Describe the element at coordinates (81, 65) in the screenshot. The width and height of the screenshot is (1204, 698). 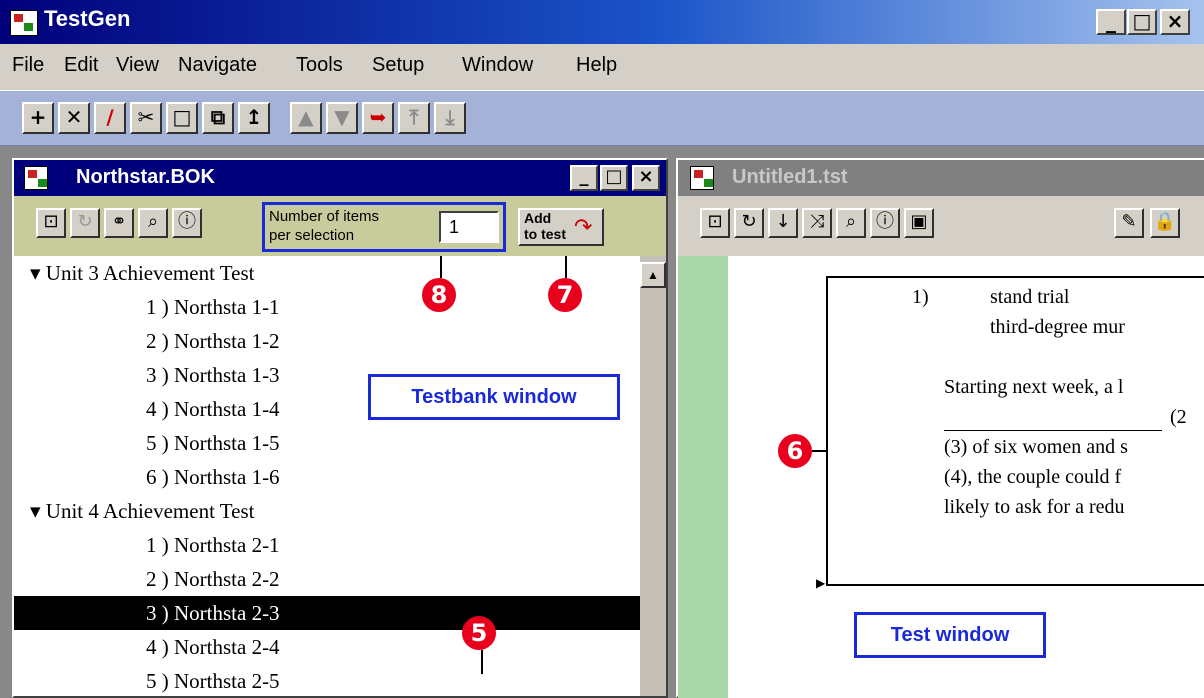
I see `menu-edit: Edit` at that location.